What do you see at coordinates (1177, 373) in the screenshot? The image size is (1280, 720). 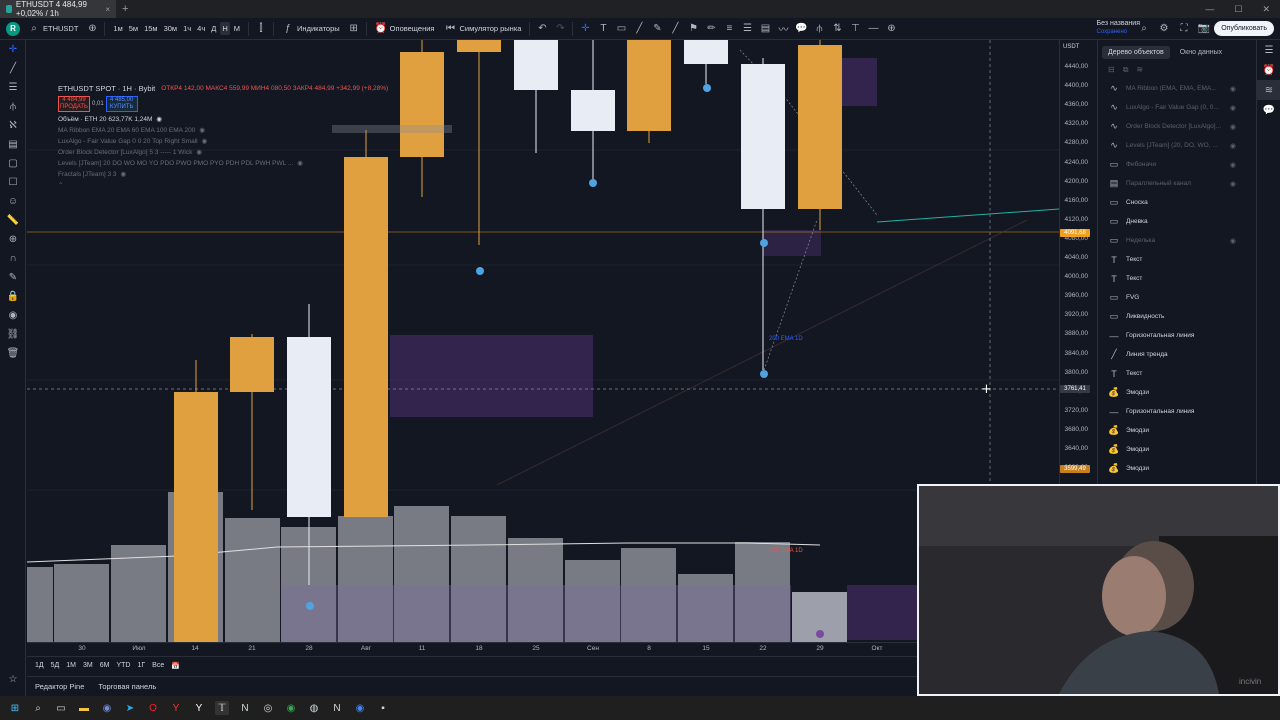 I see `object-tree-item: T Текст` at bounding box center [1177, 373].